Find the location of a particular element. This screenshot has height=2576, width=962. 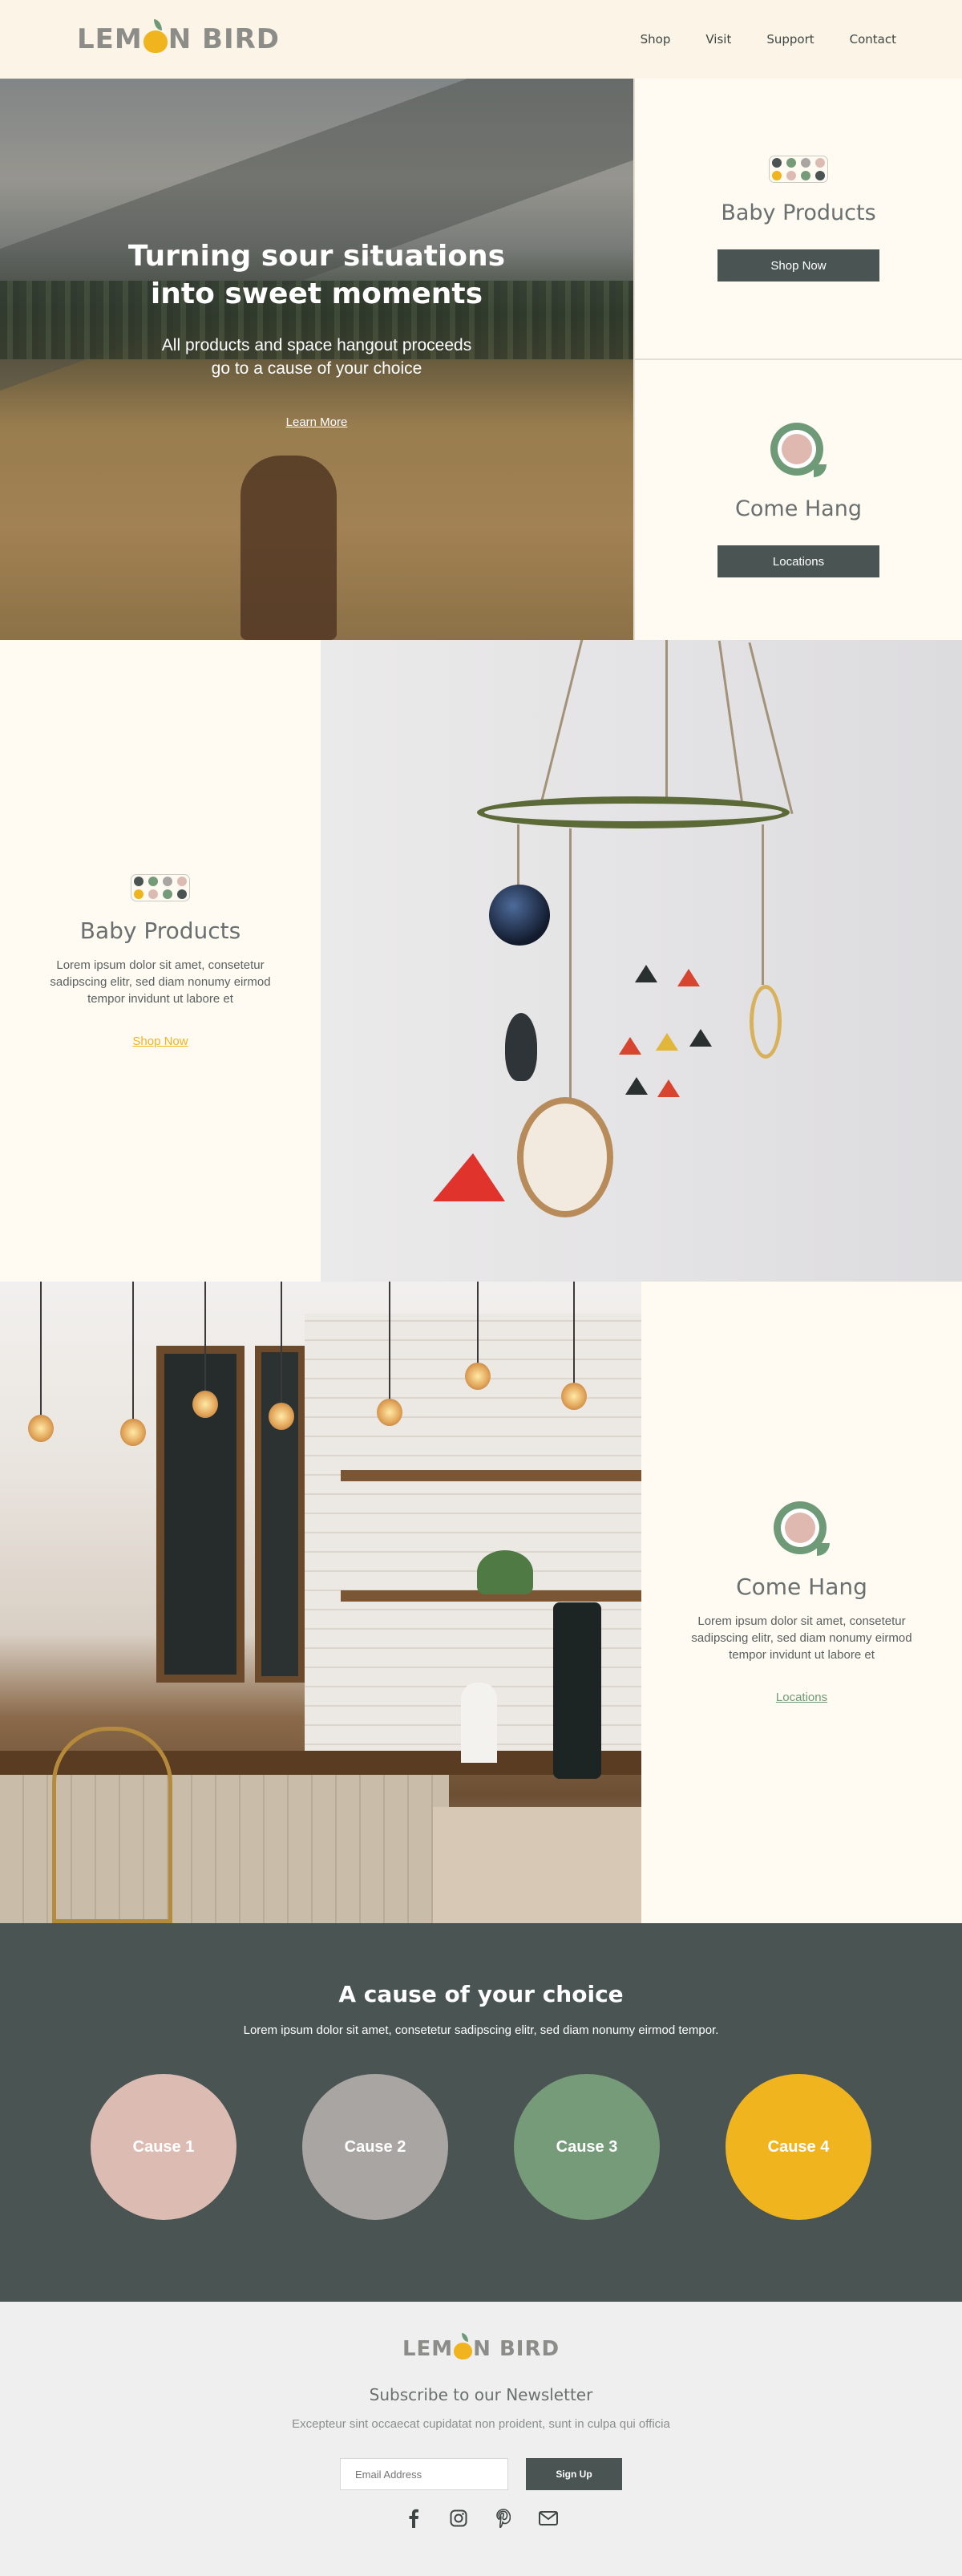

site-header: LEM N BIRD Shop Visit Support Contact is located at coordinates (481, 39).